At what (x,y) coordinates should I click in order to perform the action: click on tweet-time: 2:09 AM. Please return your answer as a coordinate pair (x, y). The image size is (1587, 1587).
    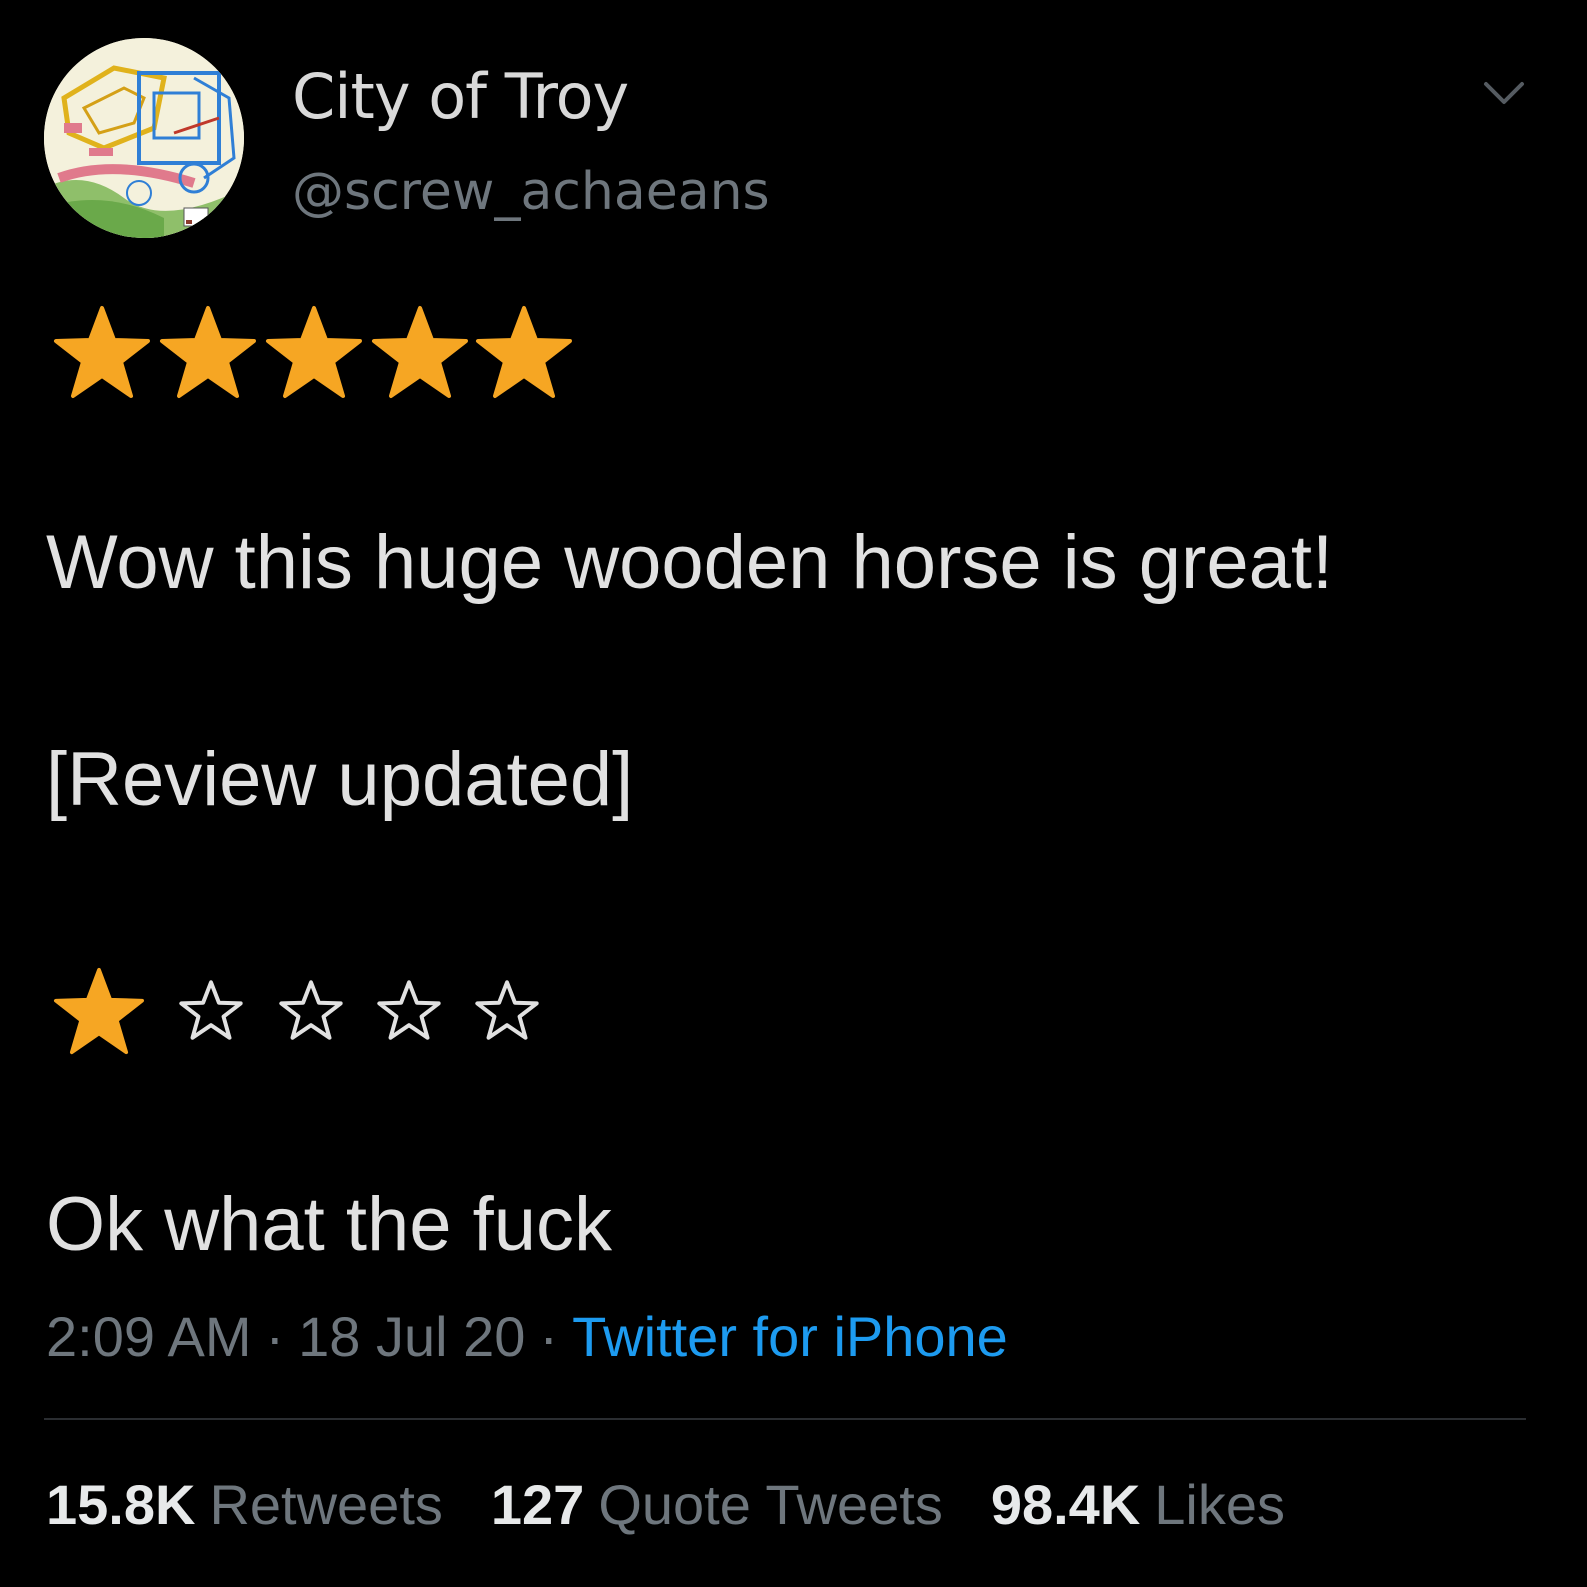
    Looking at the image, I should click on (148, 1336).